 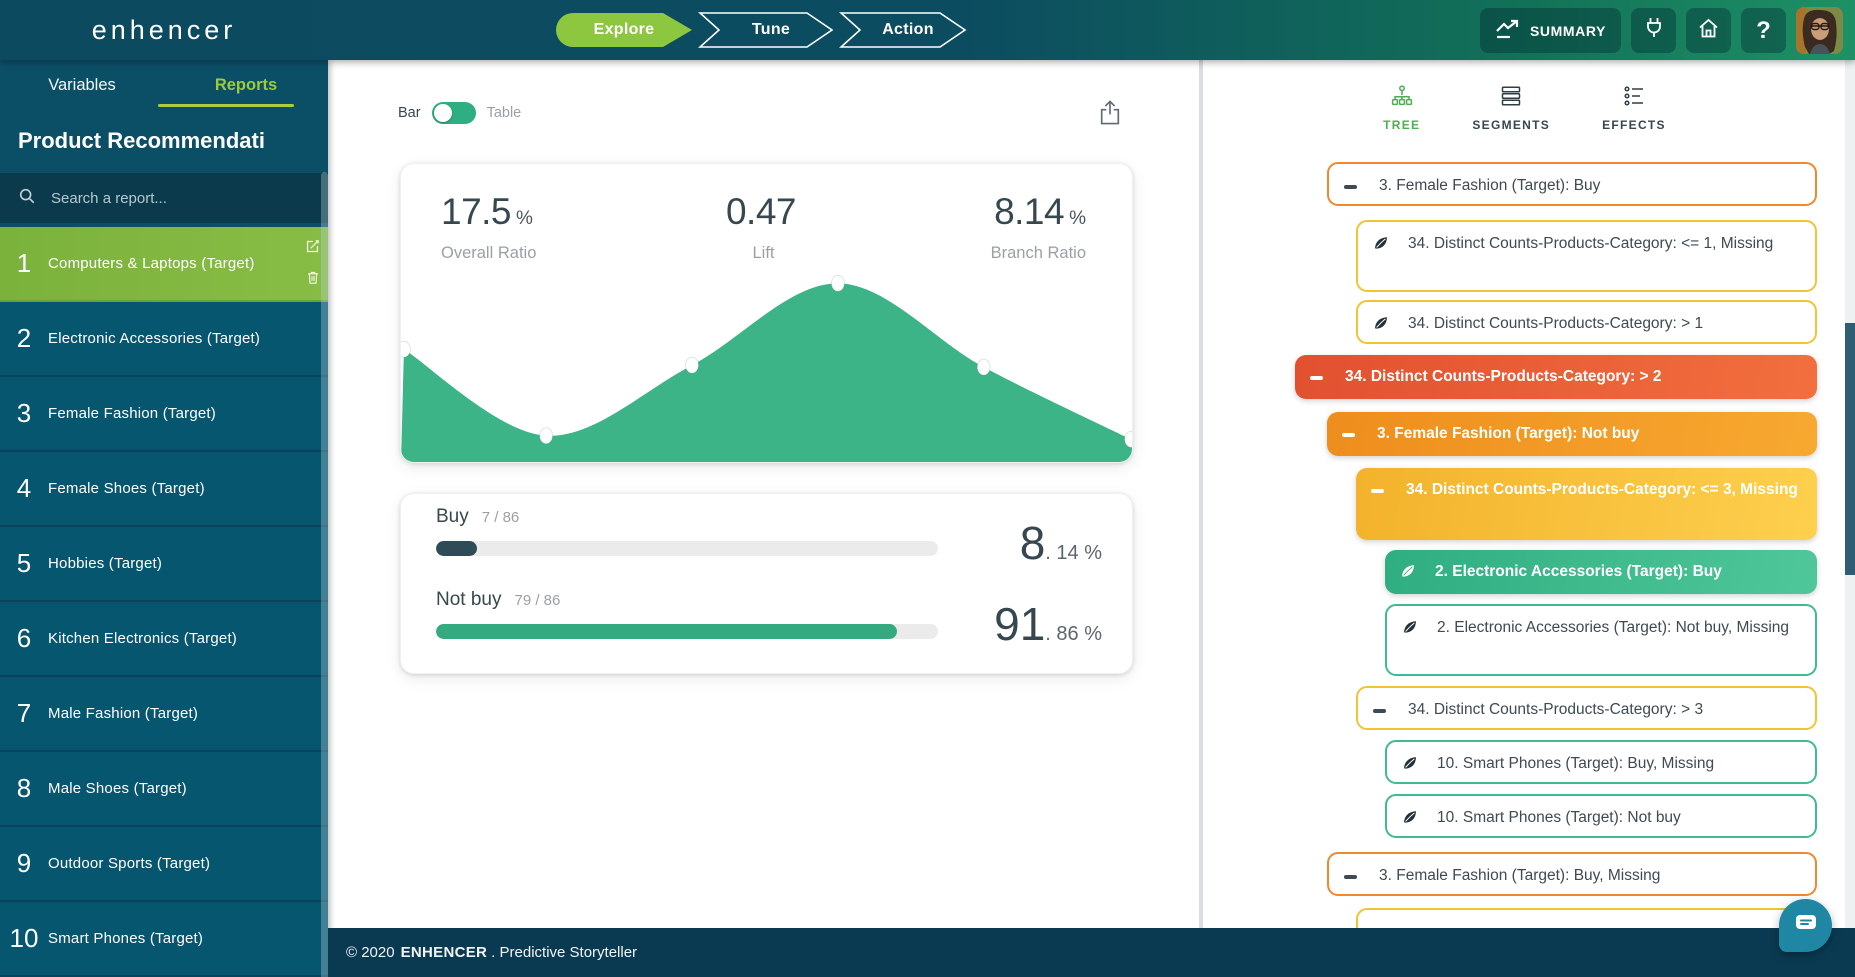 What do you see at coordinates (1038, 226) in the screenshot?
I see `stat-branch-ratio: 8.14% Branch Ratio` at bounding box center [1038, 226].